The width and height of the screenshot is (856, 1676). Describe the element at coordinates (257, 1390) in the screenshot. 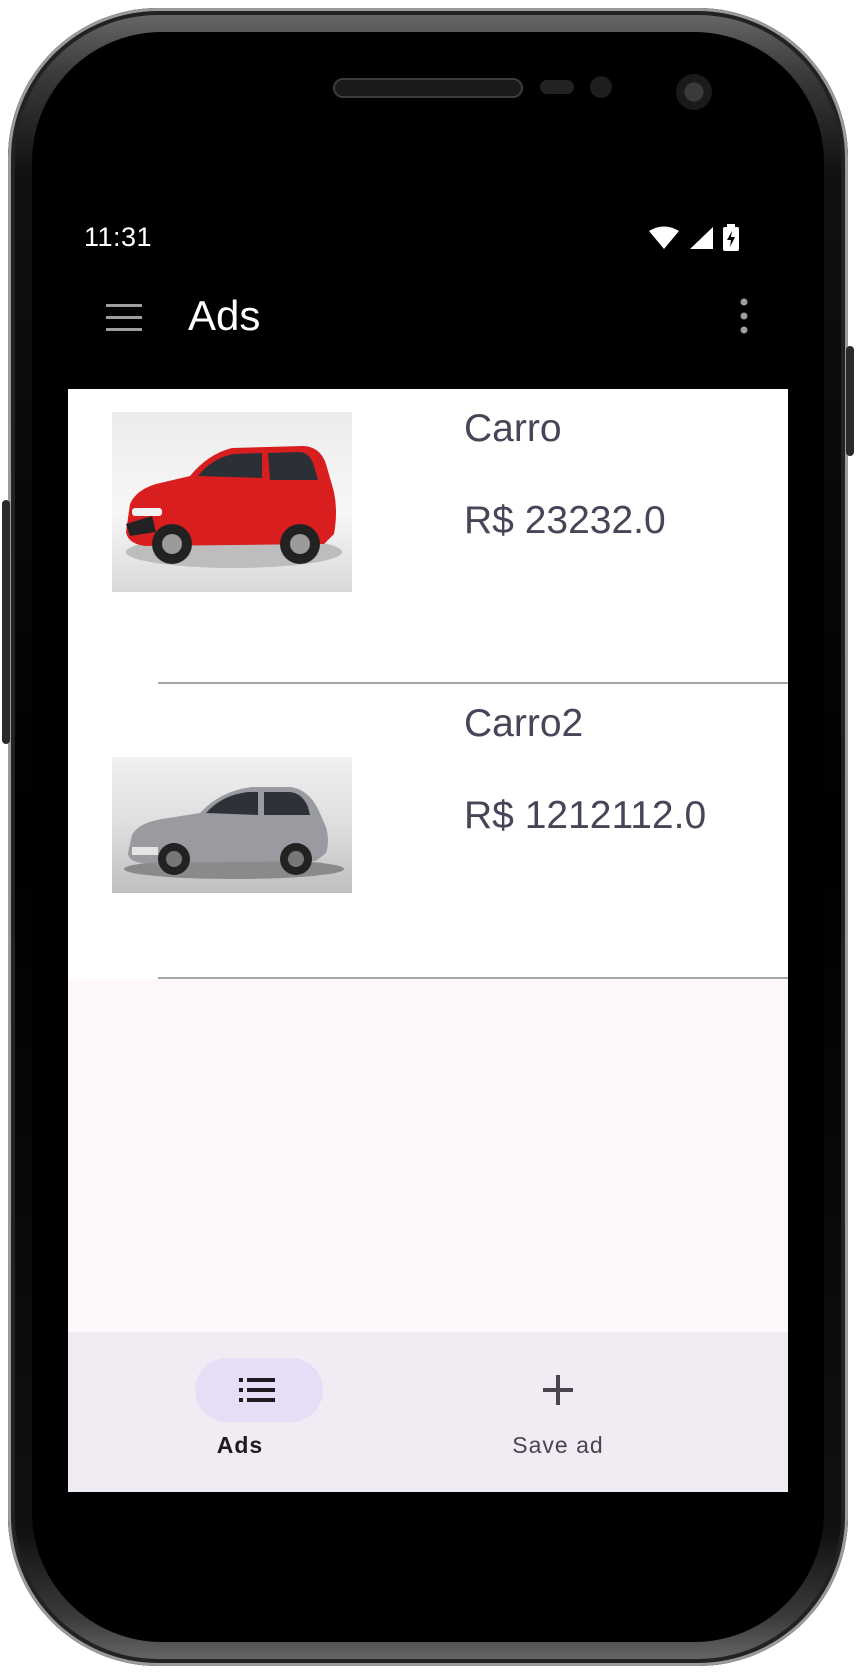

I see `list-icon` at that location.